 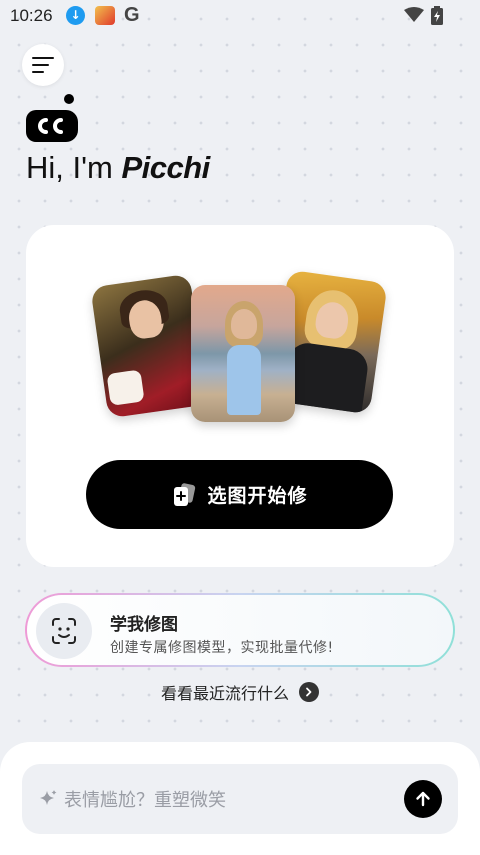 What do you see at coordinates (75, 15) in the screenshot?
I see `download-icon: ↓` at bounding box center [75, 15].